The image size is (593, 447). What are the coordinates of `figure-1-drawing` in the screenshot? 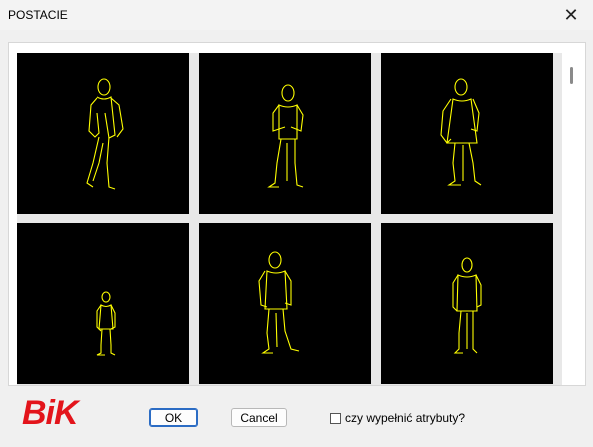 It's located at (105, 134).